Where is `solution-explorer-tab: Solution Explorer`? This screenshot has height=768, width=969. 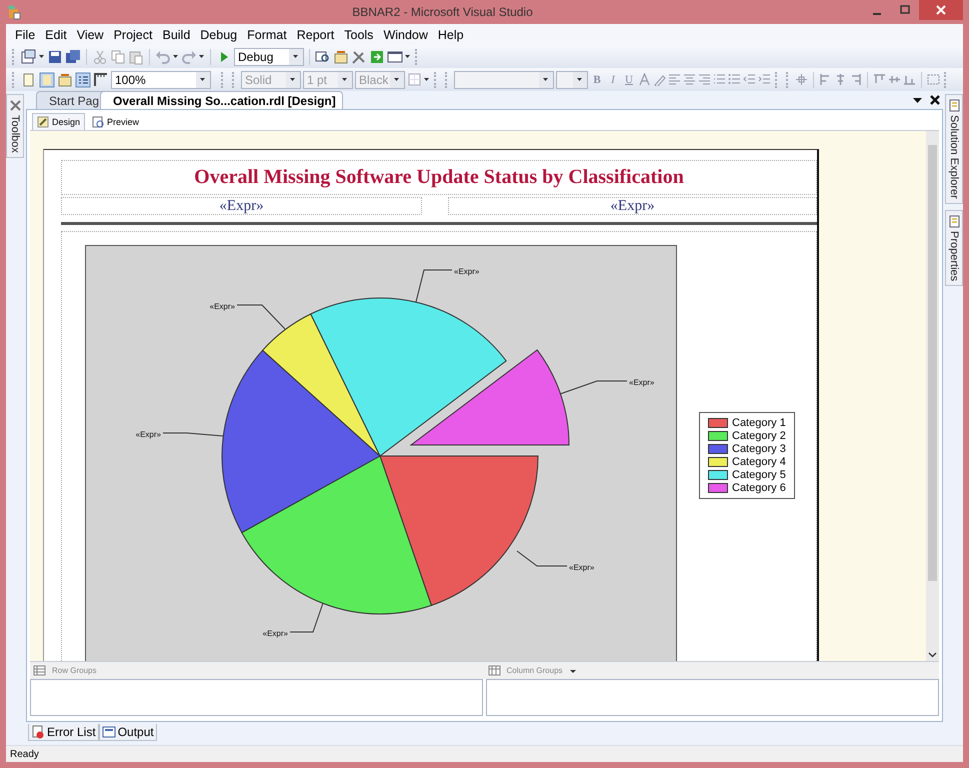
solution-explorer-tab: Solution Explorer is located at coordinates (954, 149).